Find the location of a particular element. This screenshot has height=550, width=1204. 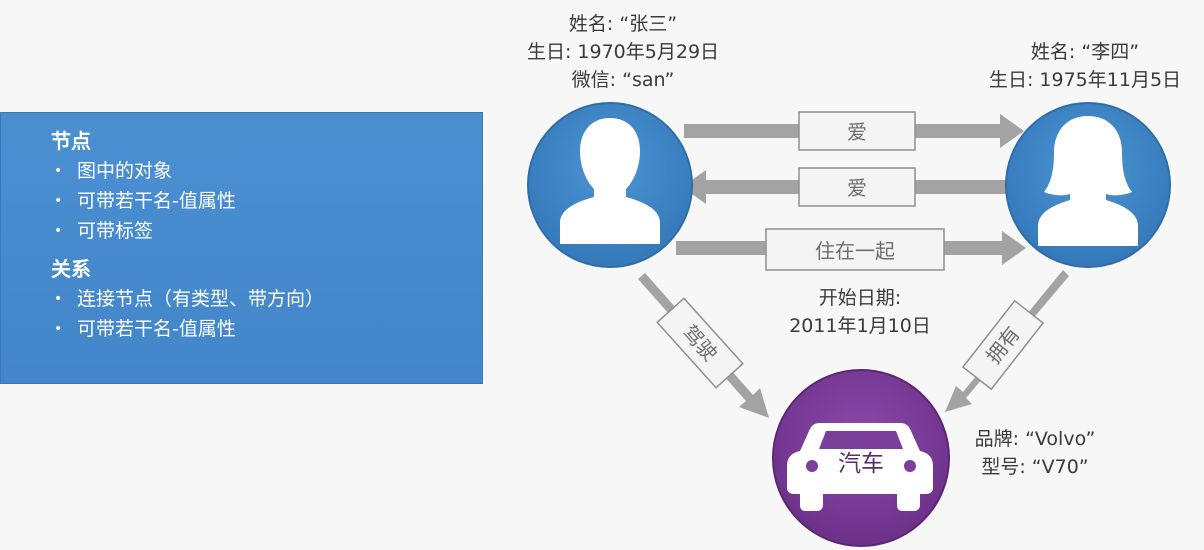

own-arrow: 拥有 is located at coordinates (1007, 341).